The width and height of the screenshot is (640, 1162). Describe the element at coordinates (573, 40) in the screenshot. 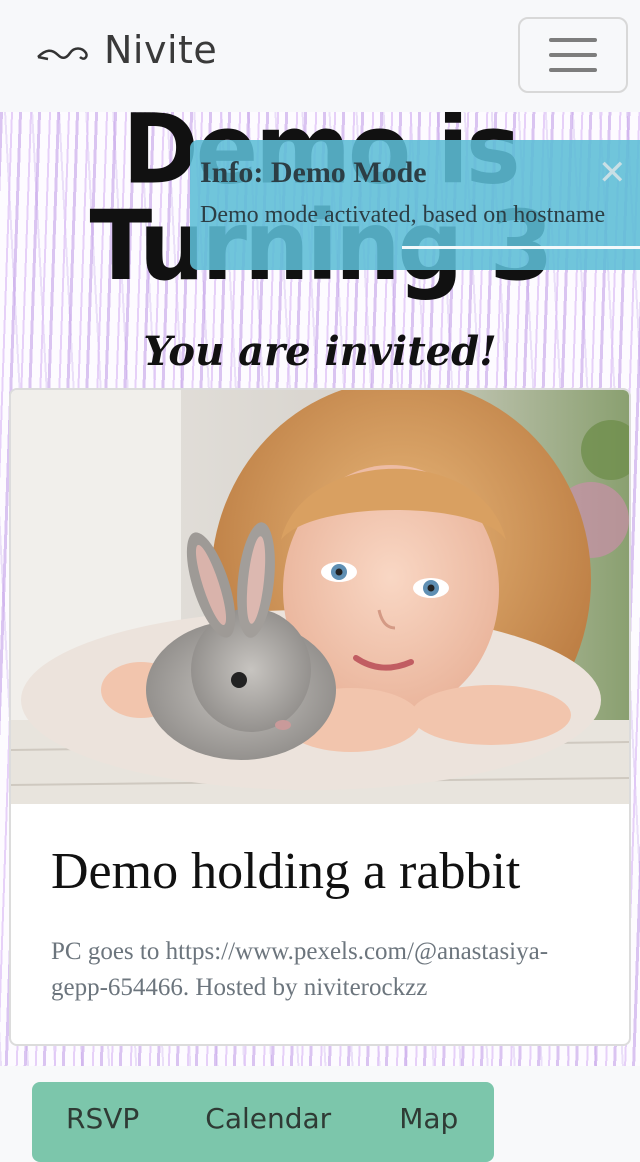

I see `hamburger-menu-icon` at that location.